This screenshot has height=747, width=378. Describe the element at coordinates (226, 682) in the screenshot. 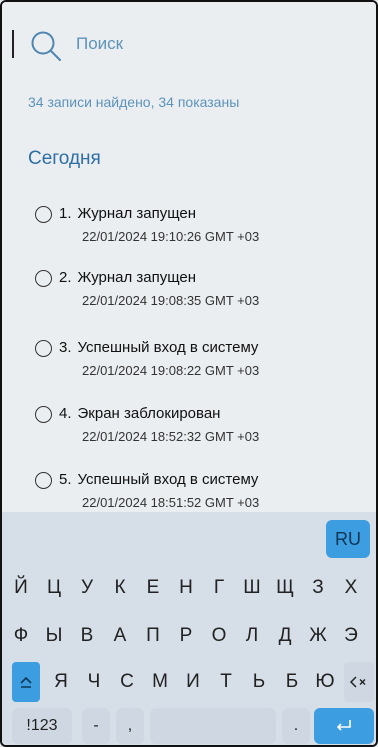

I see `key: Т` at that location.